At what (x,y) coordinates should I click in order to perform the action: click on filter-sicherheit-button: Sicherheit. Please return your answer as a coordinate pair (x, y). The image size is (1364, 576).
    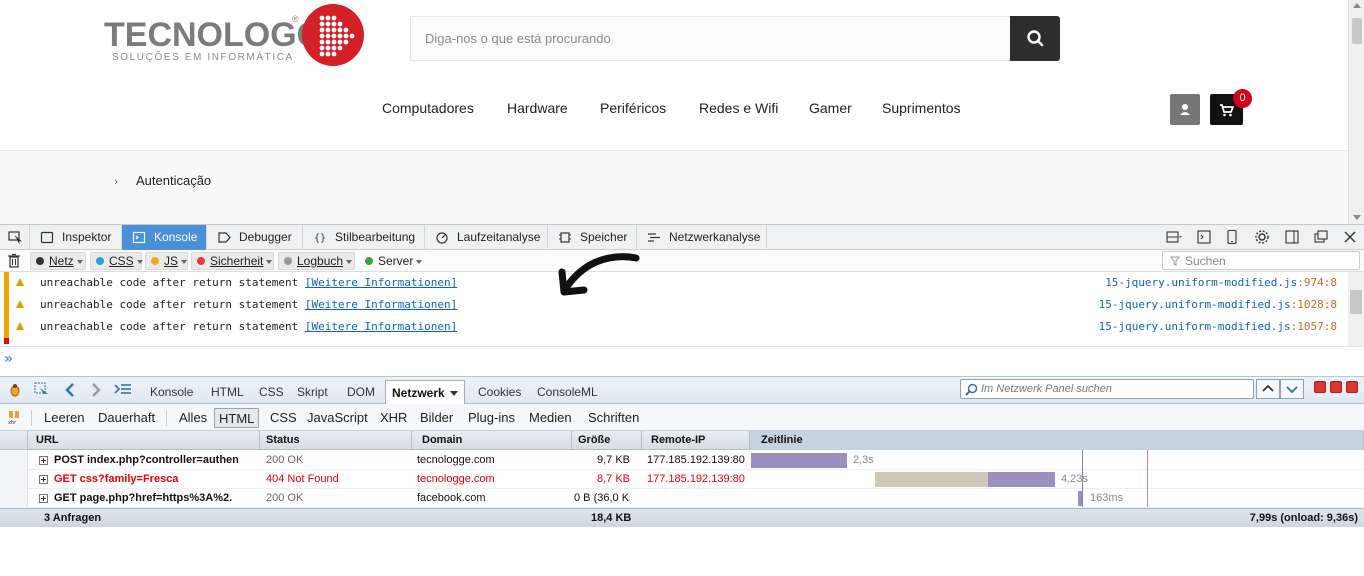
    Looking at the image, I should click on (232, 261).